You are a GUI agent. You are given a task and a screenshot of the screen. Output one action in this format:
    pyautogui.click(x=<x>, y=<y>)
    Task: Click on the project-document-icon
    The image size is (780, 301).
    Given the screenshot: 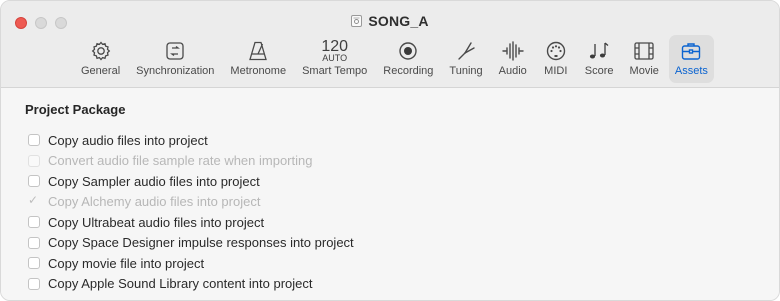 What is the action you would take?
    pyautogui.click(x=357, y=21)
    